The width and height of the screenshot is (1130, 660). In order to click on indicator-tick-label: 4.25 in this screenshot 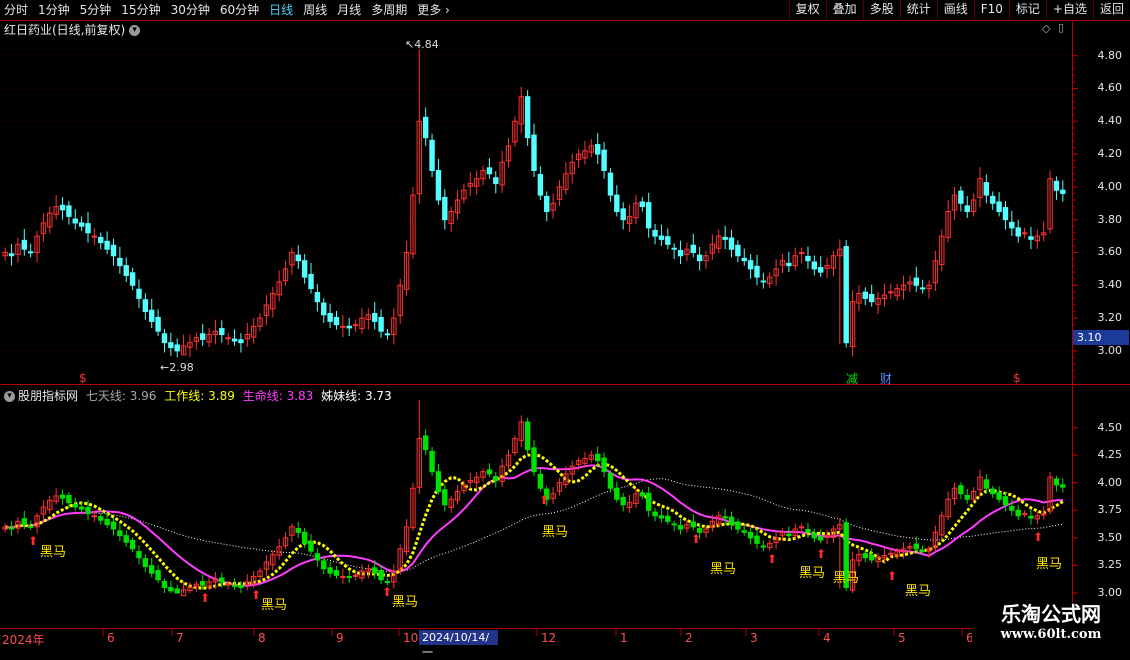, I will do `click(1110, 455)`.